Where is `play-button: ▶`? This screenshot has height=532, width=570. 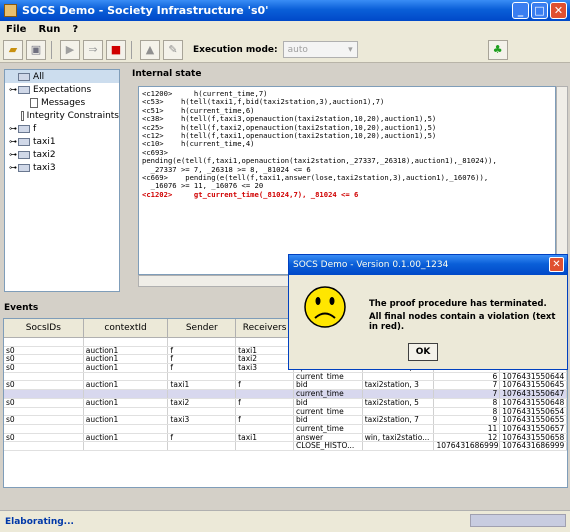
play-button: ▶ is located at coordinates (70, 49).